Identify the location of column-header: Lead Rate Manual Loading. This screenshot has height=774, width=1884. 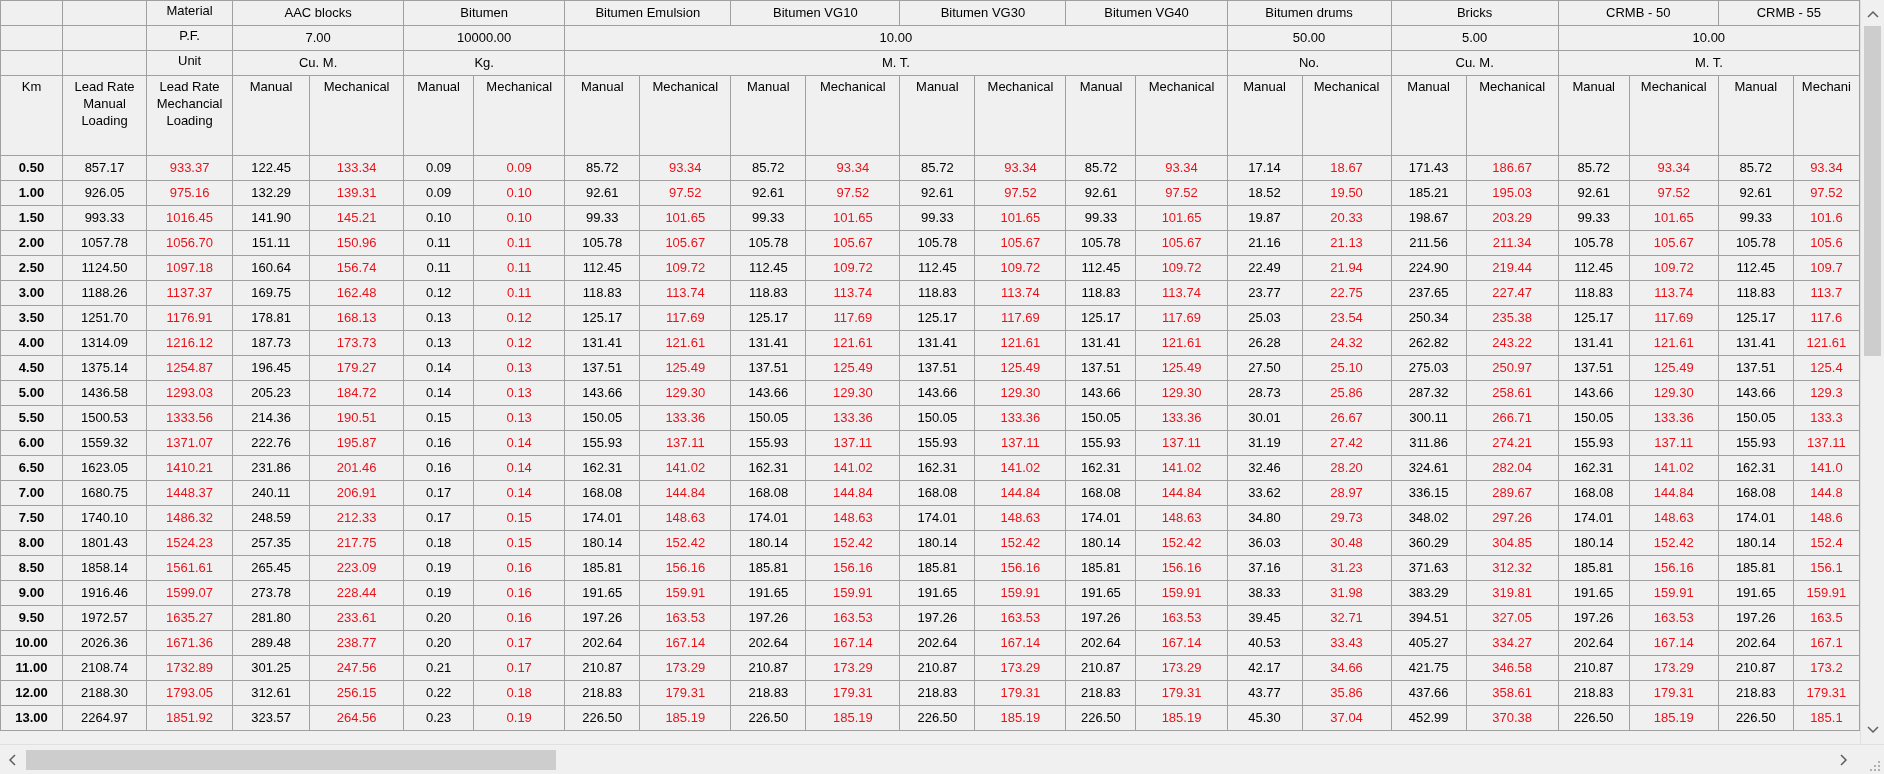
(104, 115).